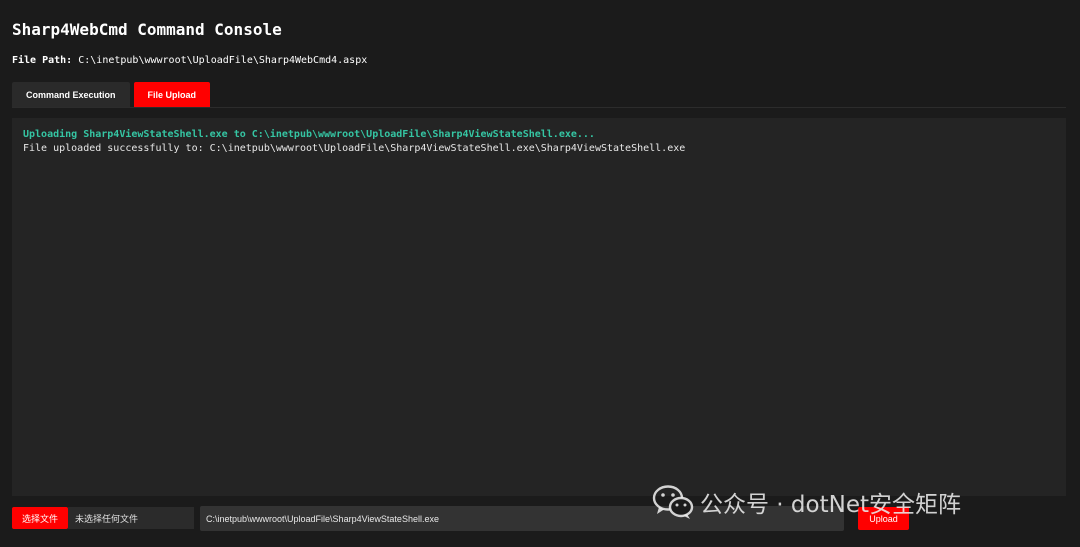 The image size is (1080, 547). Describe the element at coordinates (42, 60) in the screenshot. I see `file-path-label: File Path:` at that location.